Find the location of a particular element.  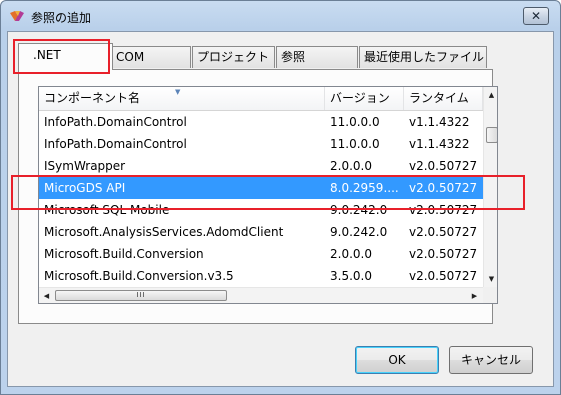

tab-dotnet-label: .NET is located at coordinates (47, 55).